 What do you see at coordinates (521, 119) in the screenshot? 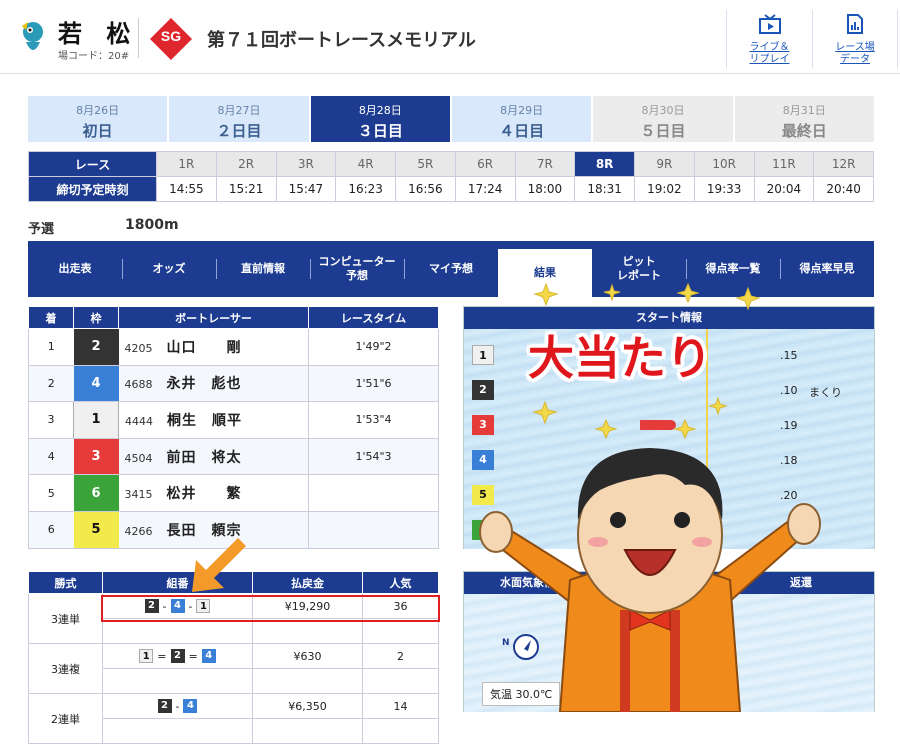
I see `day-tab: 8月29日 ４日目` at bounding box center [521, 119].